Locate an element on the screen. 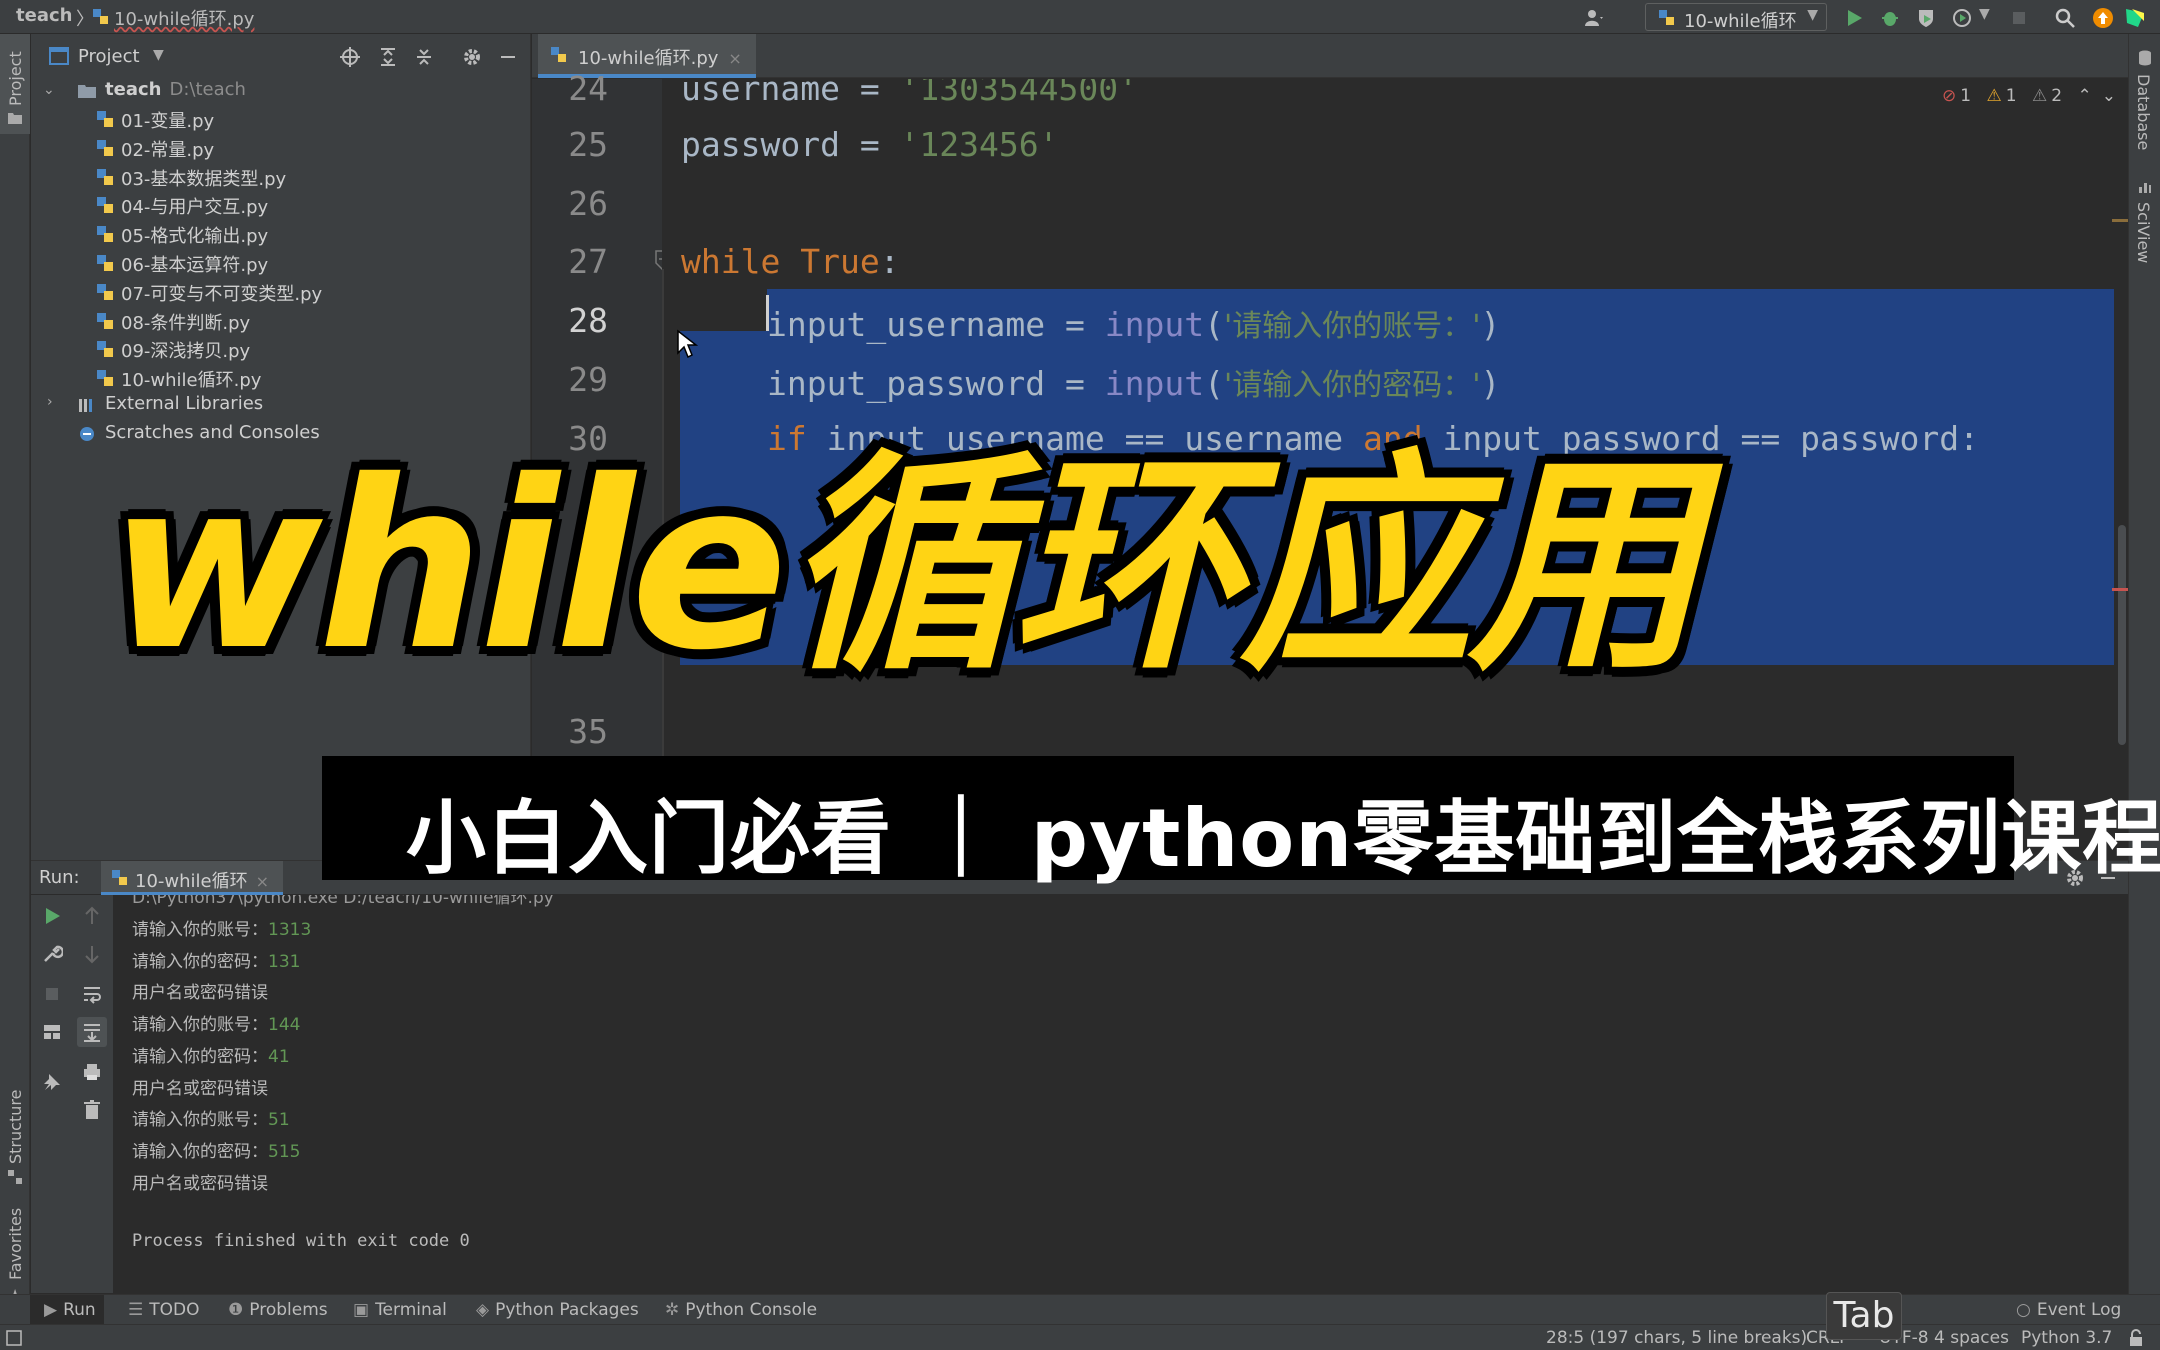  search-icon is located at coordinates (2065, 18).